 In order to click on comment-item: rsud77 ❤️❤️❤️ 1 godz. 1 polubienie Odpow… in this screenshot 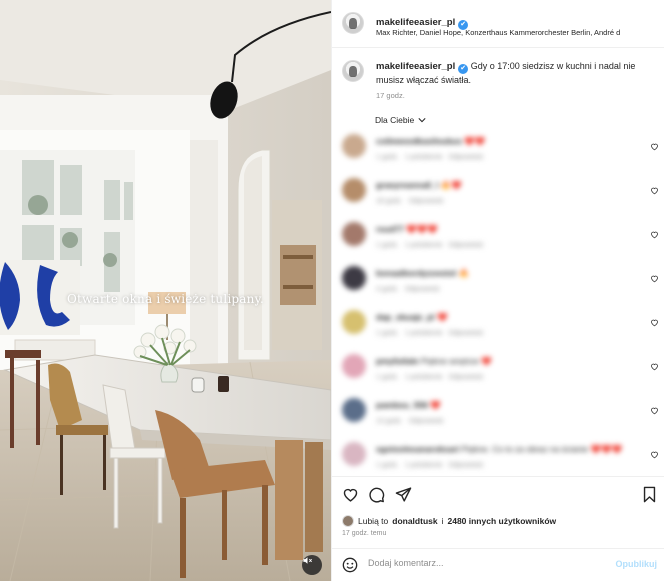, I will do `click(498, 238)`.